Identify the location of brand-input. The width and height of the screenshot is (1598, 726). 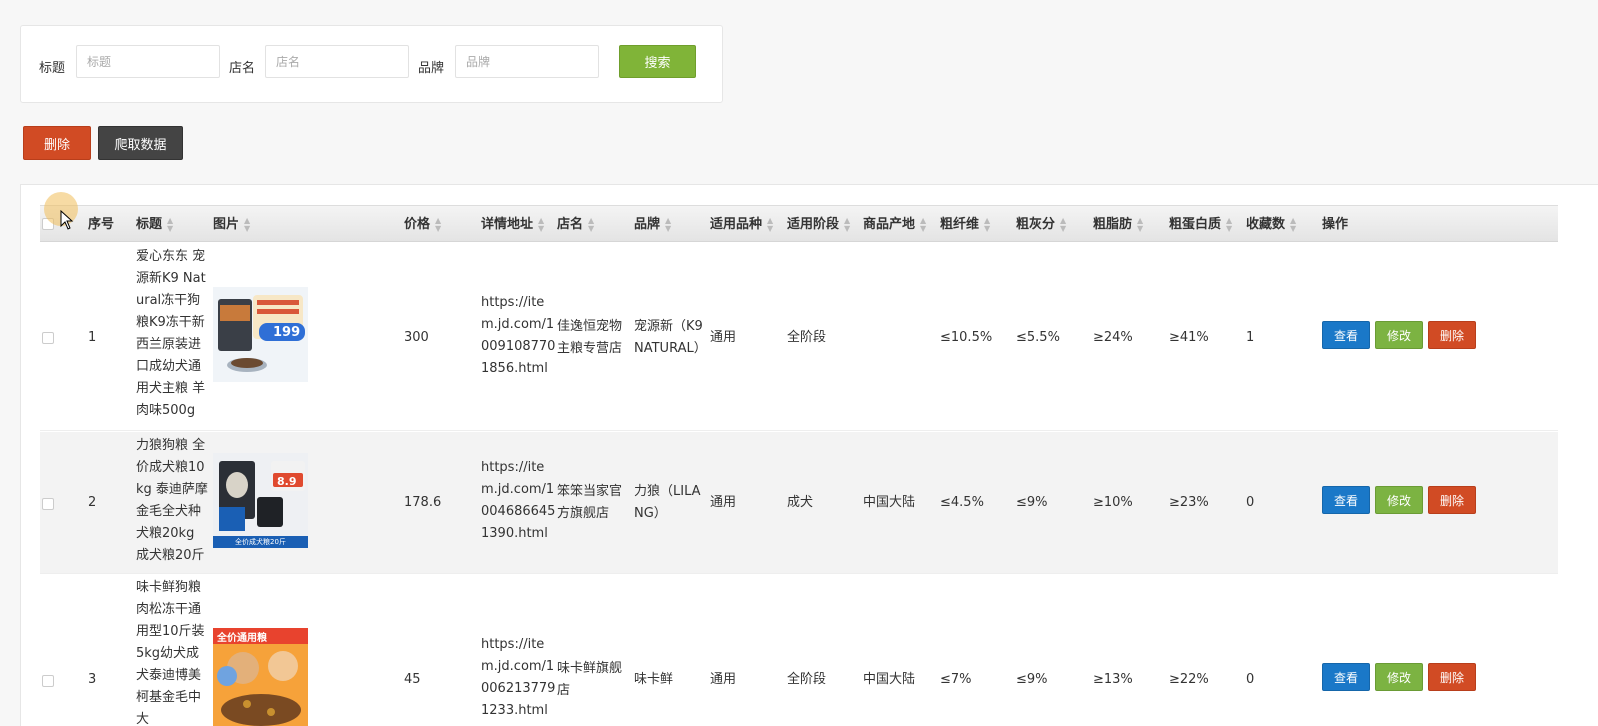
(527, 61).